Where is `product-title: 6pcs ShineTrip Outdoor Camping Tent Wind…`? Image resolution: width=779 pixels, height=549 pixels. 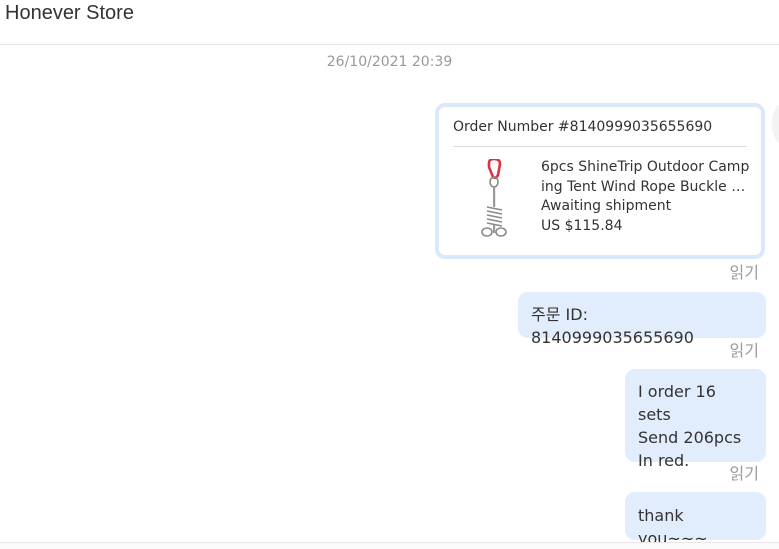
product-title: 6pcs ShineTrip Outdoor Camping Tent Wind… is located at coordinates (647, 177).